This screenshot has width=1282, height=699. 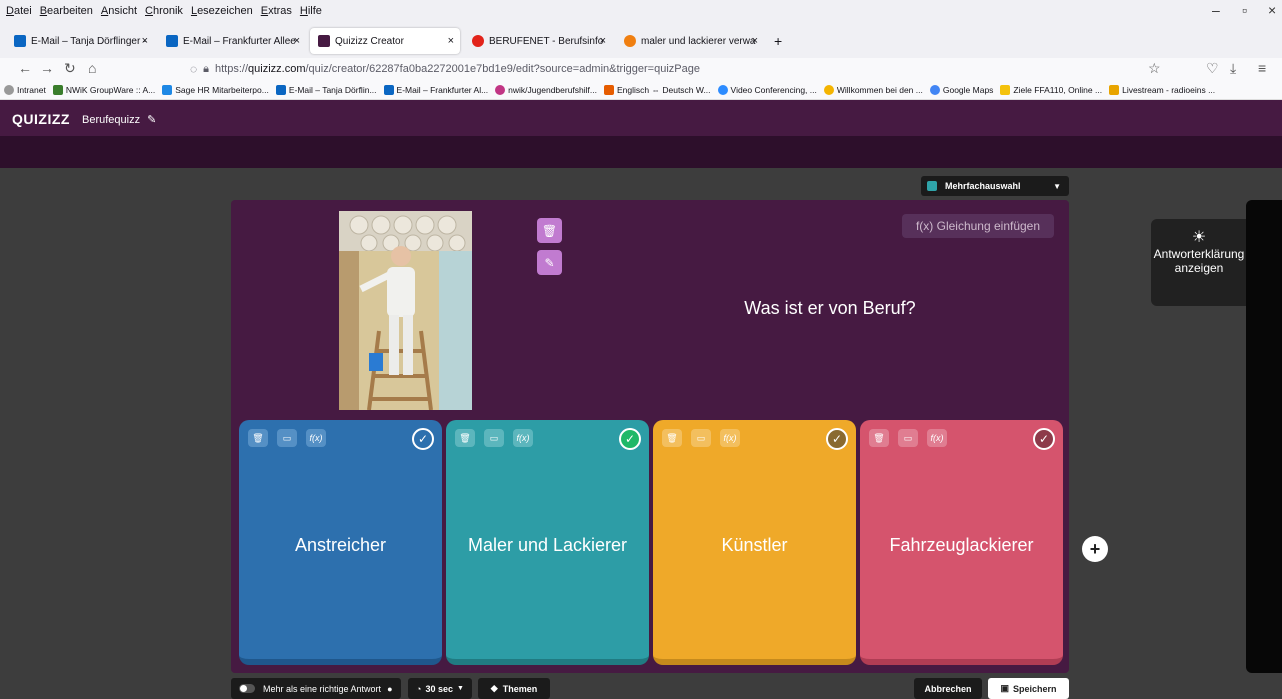 I want to click on google-icon, so click(x=934, y=89).